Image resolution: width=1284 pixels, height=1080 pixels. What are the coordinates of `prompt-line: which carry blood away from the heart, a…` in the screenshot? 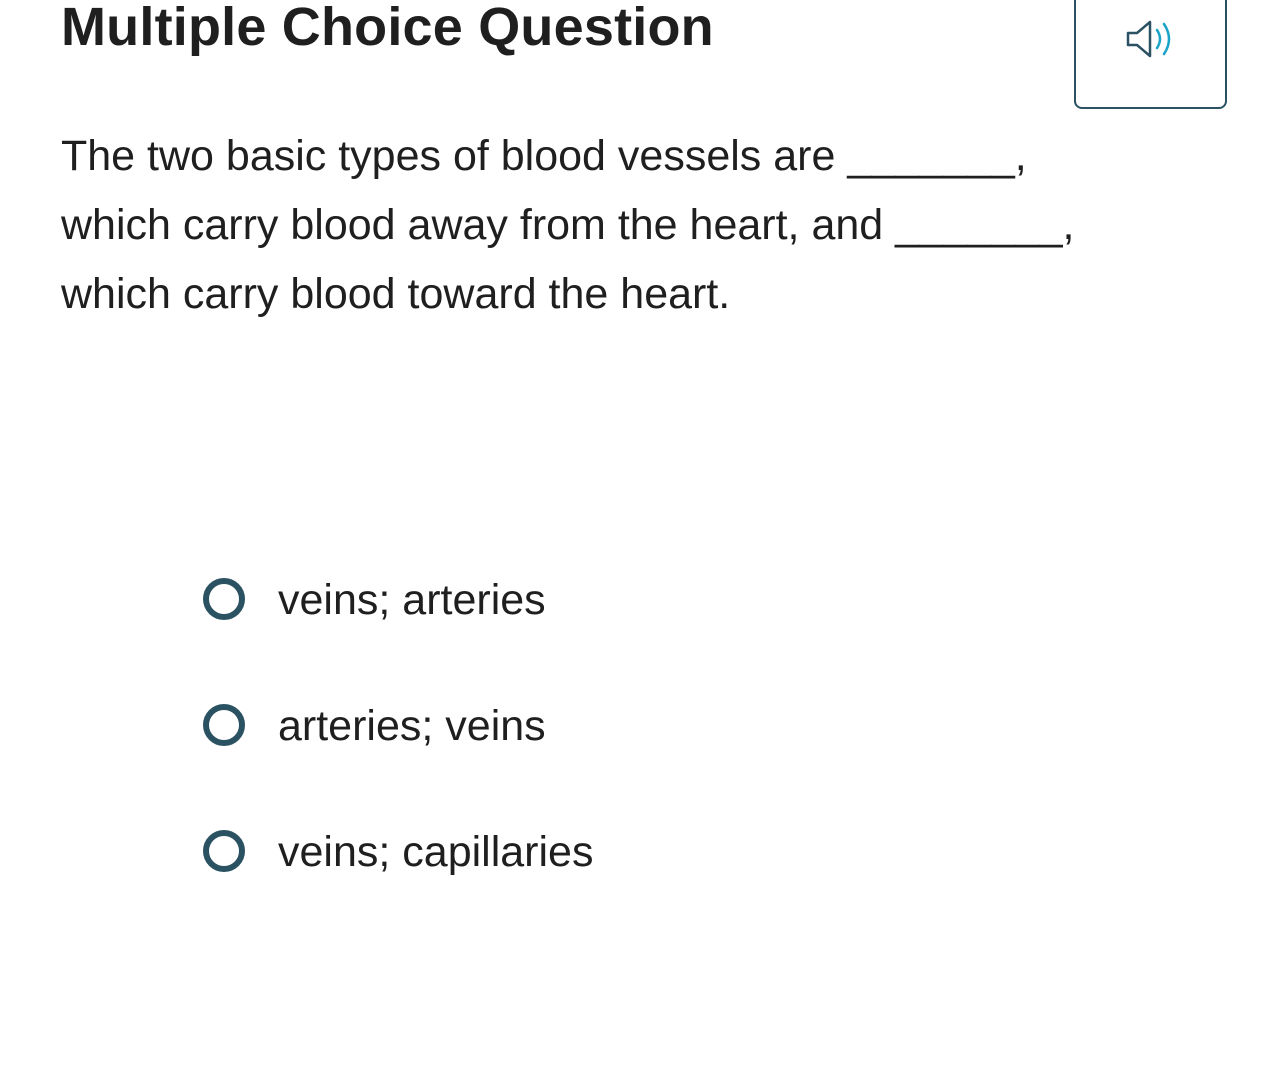 It's located at (568, 225).